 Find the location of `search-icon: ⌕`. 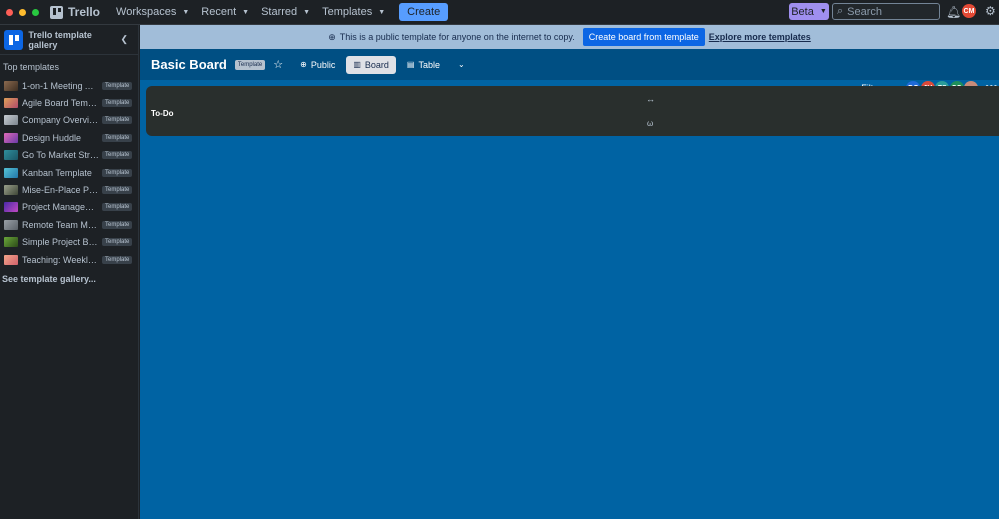

search-icon: ⌕ is located at coordinates (840, 11).